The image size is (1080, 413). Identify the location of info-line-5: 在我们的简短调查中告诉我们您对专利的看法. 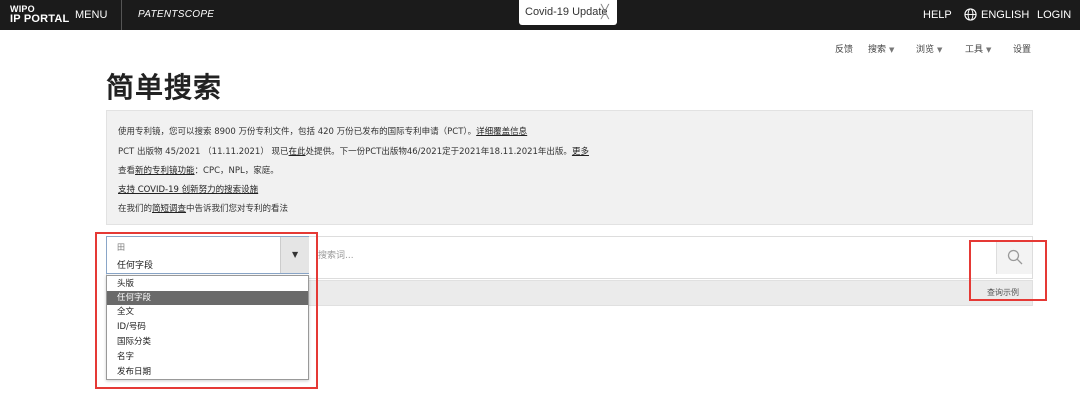
(203, 208).